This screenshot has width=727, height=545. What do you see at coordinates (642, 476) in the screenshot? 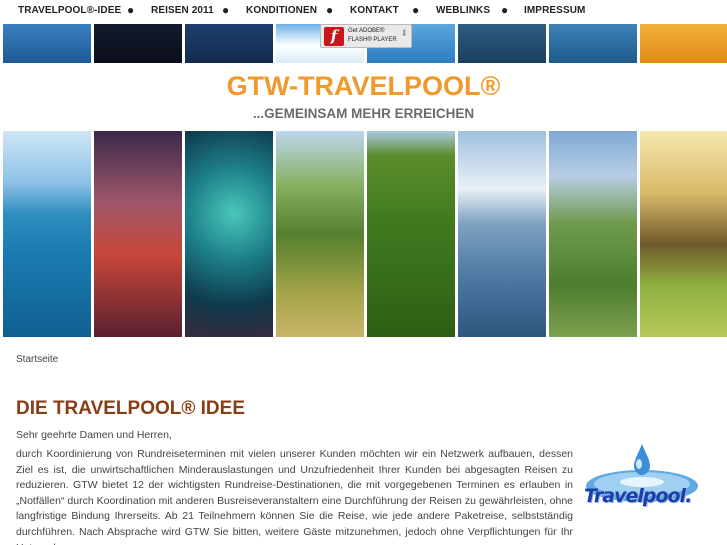
I see `travelpool-logo: Travelpool.` at bounding box center [642, 476].